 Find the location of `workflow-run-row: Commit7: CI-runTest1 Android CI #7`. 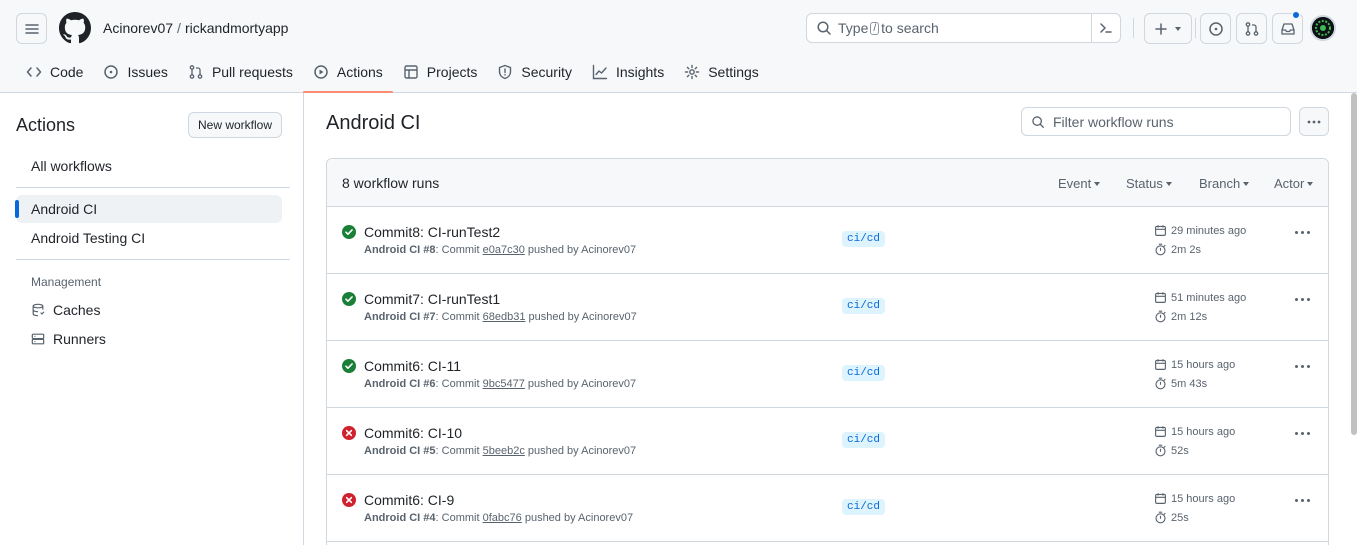

workflow-run-row: Commit7: CI-runTest1 Android CI #7 is located at coordinates (827, 307).